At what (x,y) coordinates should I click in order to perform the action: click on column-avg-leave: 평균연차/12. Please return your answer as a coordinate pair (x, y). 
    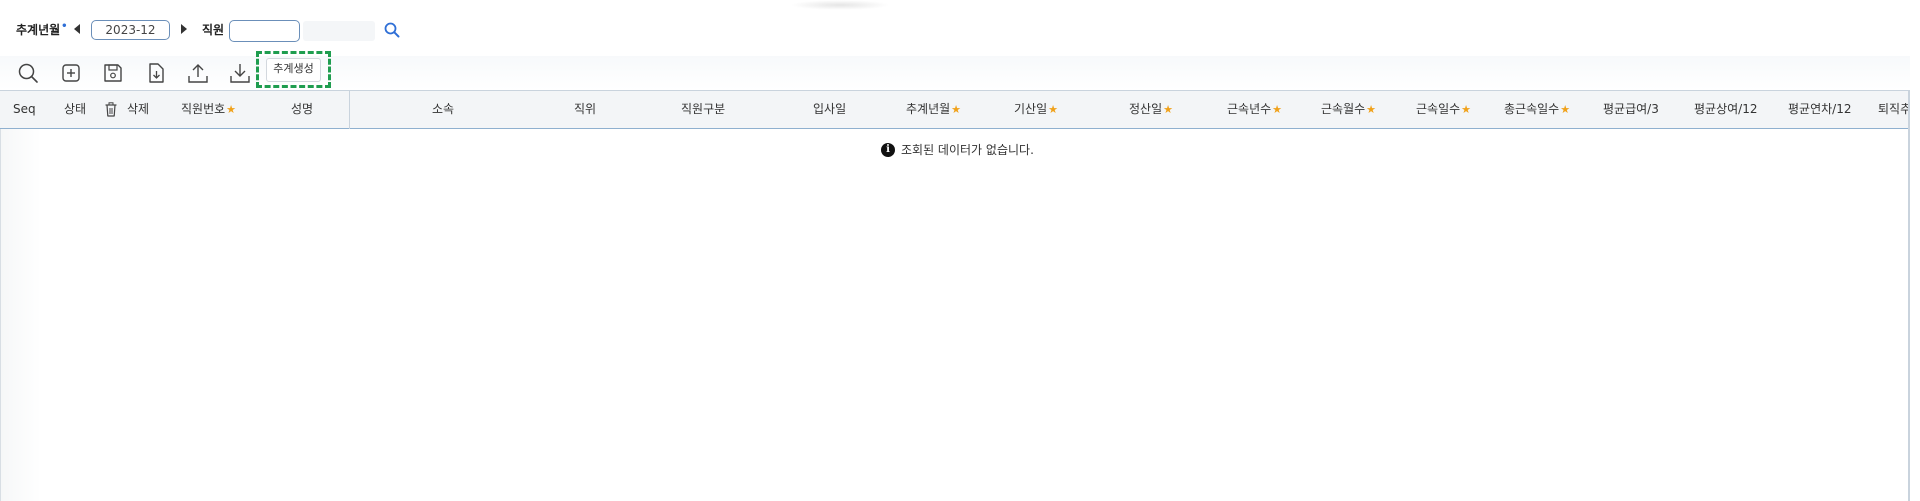
    Looking at the image, I should click on (1819, 109).